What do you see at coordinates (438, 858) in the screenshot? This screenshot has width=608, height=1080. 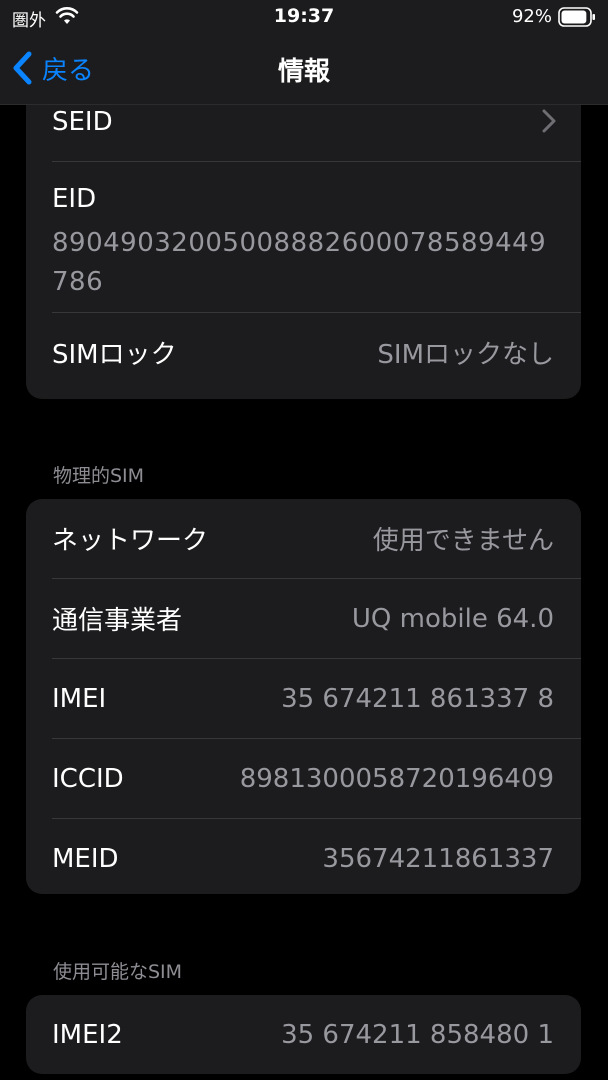 I see `meid-value: 35674211861337` at bounding box center [438, 858].